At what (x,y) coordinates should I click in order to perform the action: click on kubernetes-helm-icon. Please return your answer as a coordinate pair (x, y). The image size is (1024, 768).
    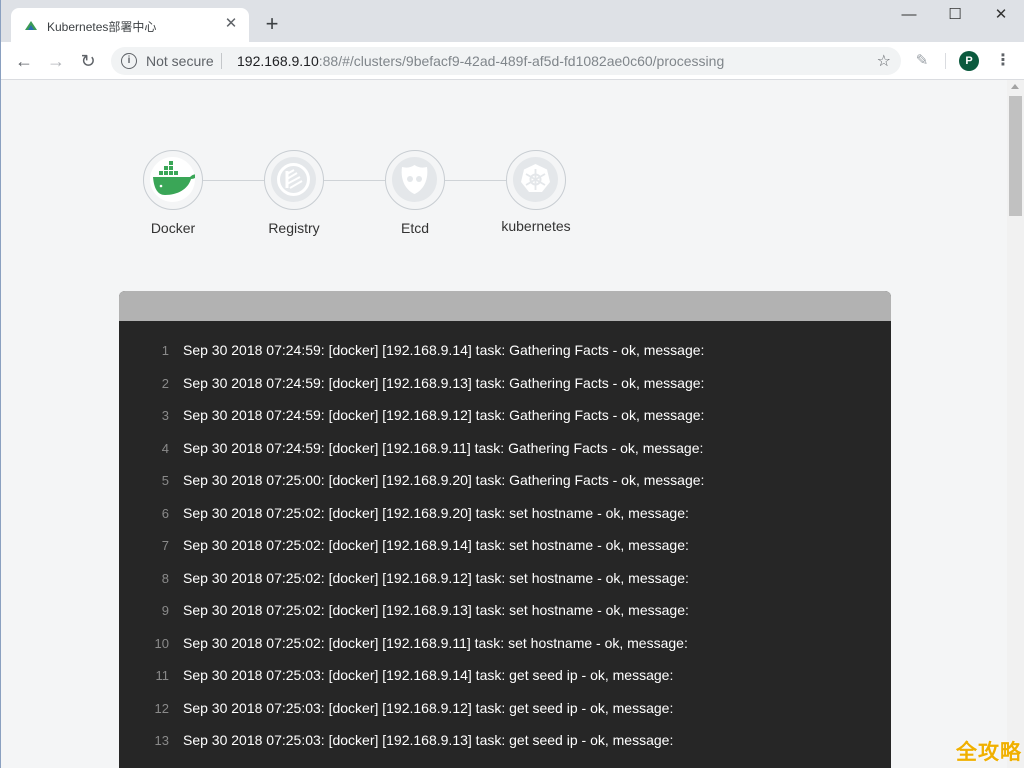
    Looking at the image, I should click on (535, 178).